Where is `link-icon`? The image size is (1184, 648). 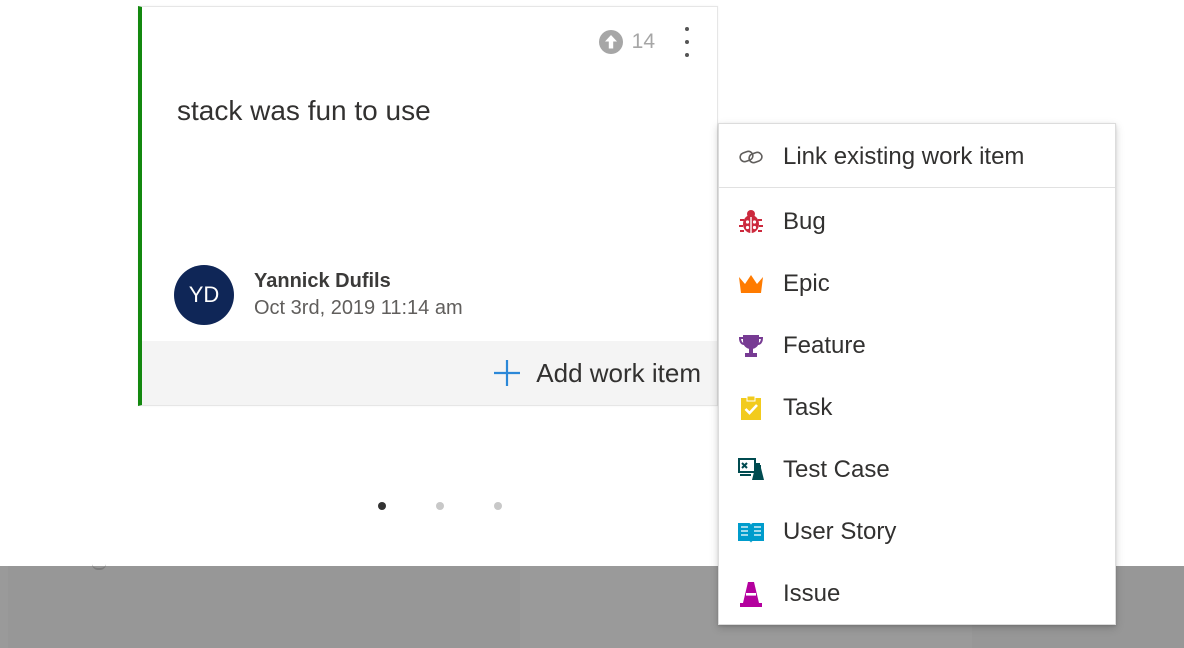
link-icon is located at coordinates (751, 157).